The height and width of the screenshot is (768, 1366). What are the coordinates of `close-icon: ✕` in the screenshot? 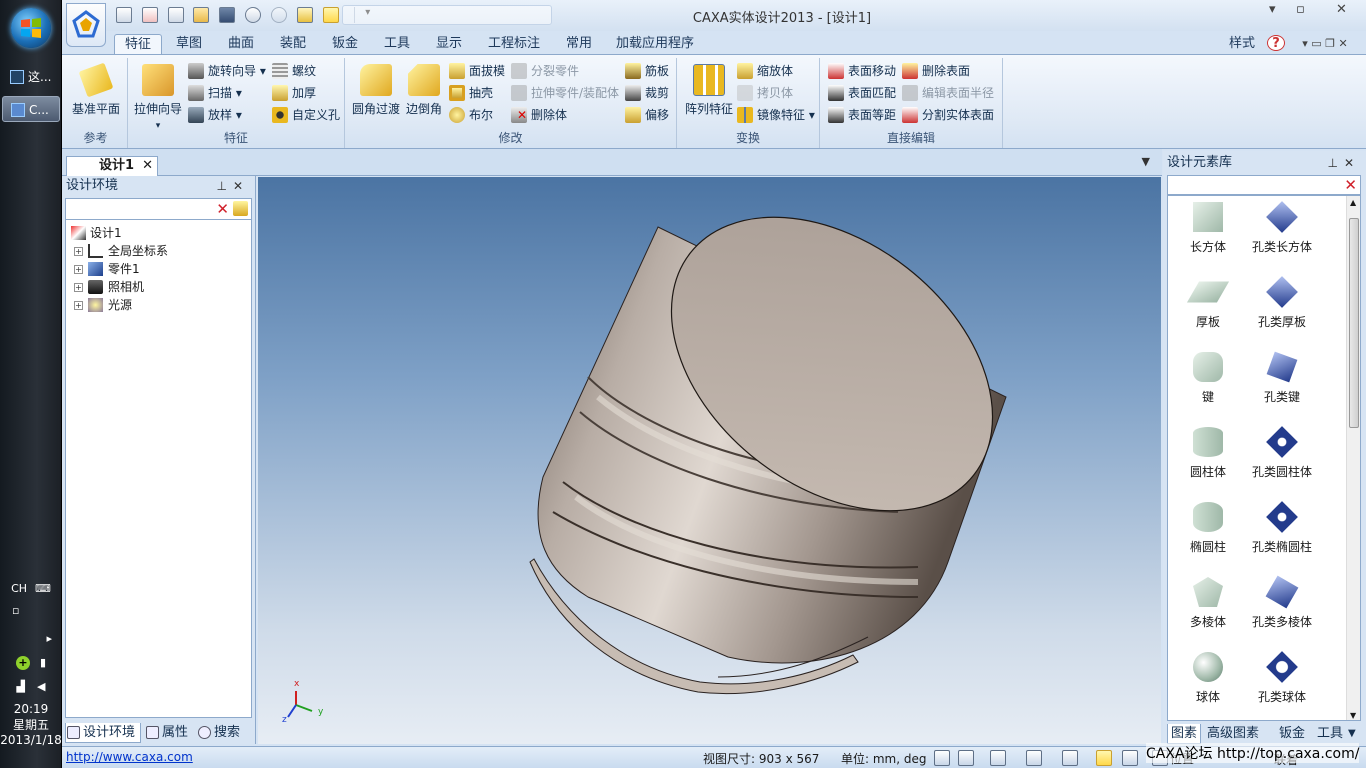 It's located at (1341, 9).